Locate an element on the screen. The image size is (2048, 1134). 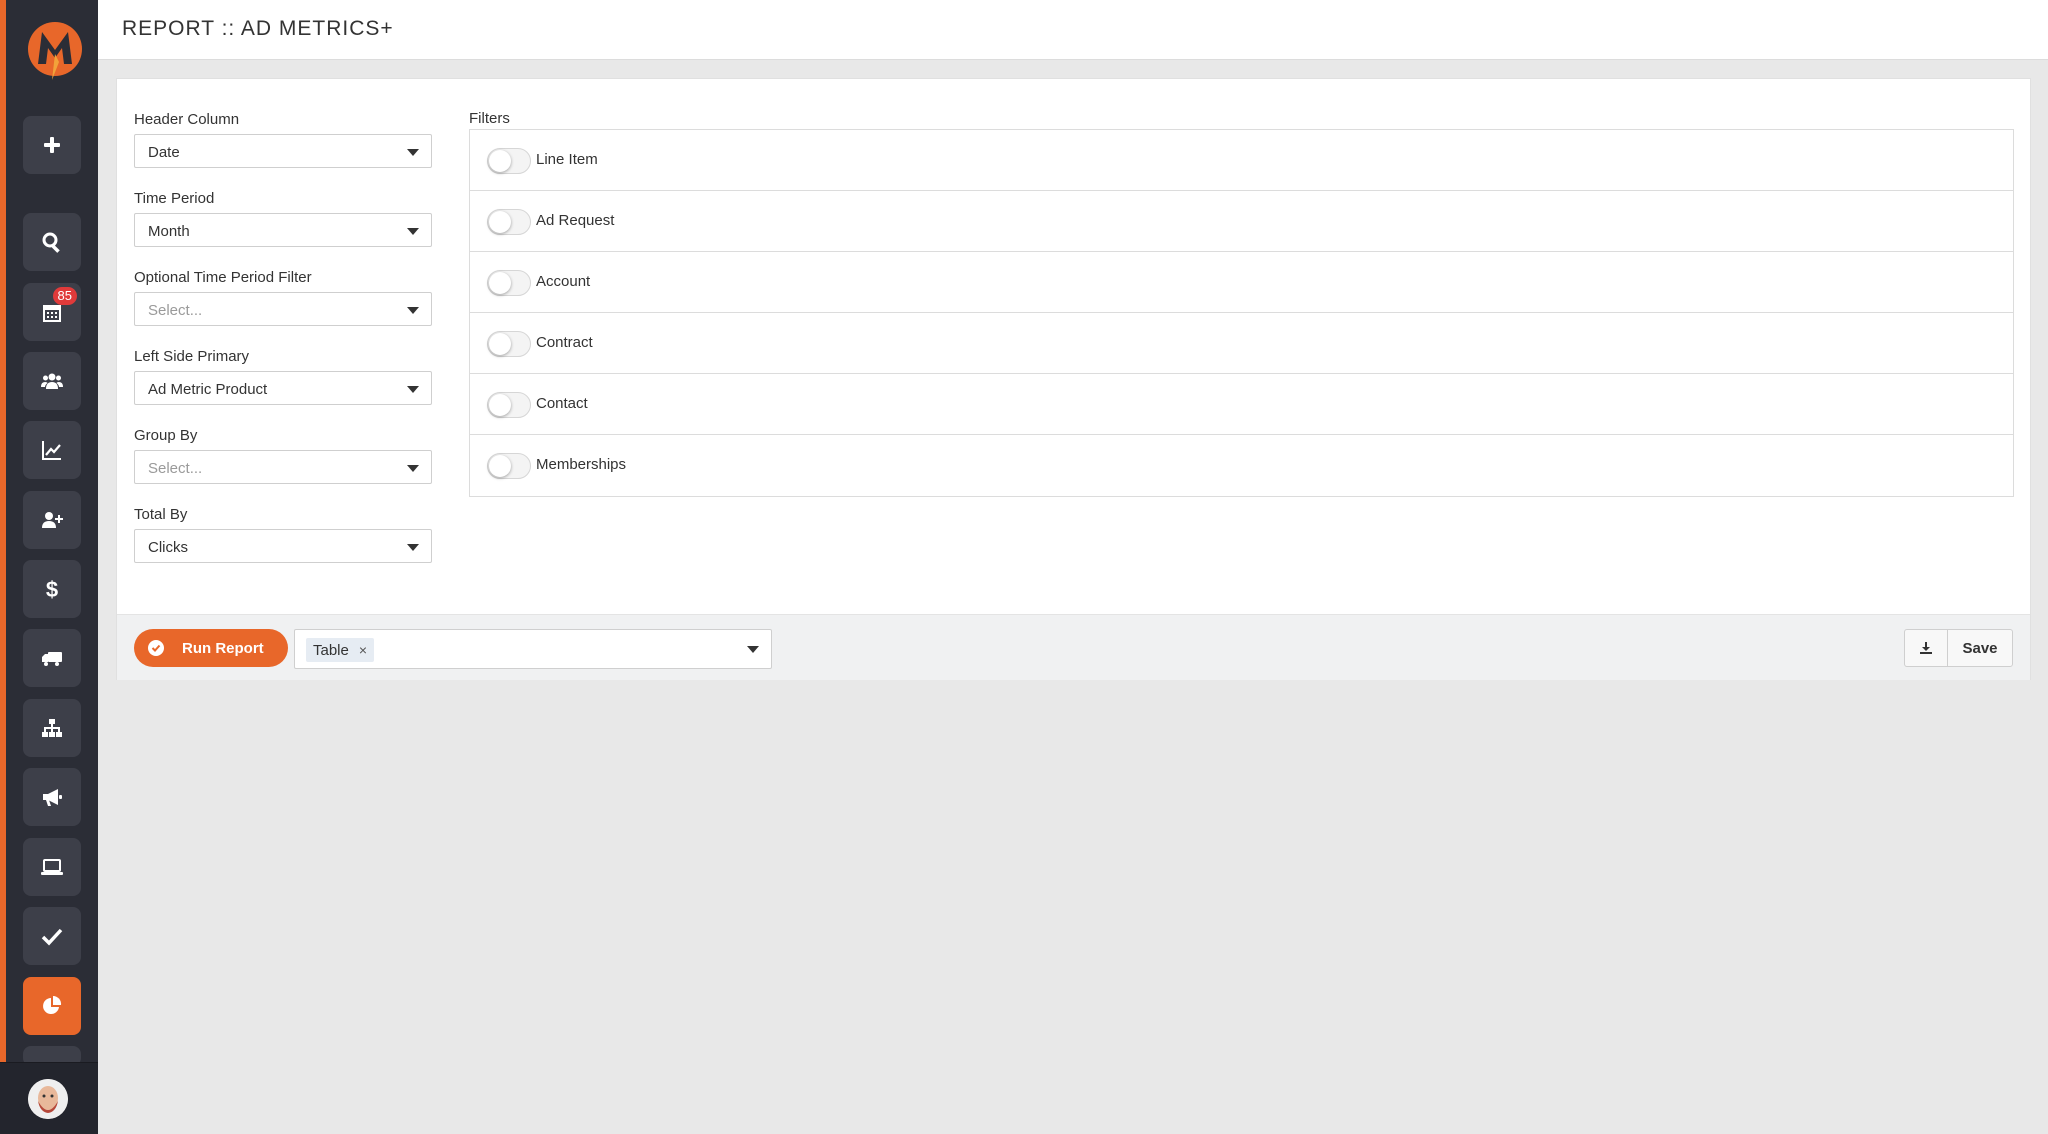
dollar-icon: $ is located at coordinates (52, 589).